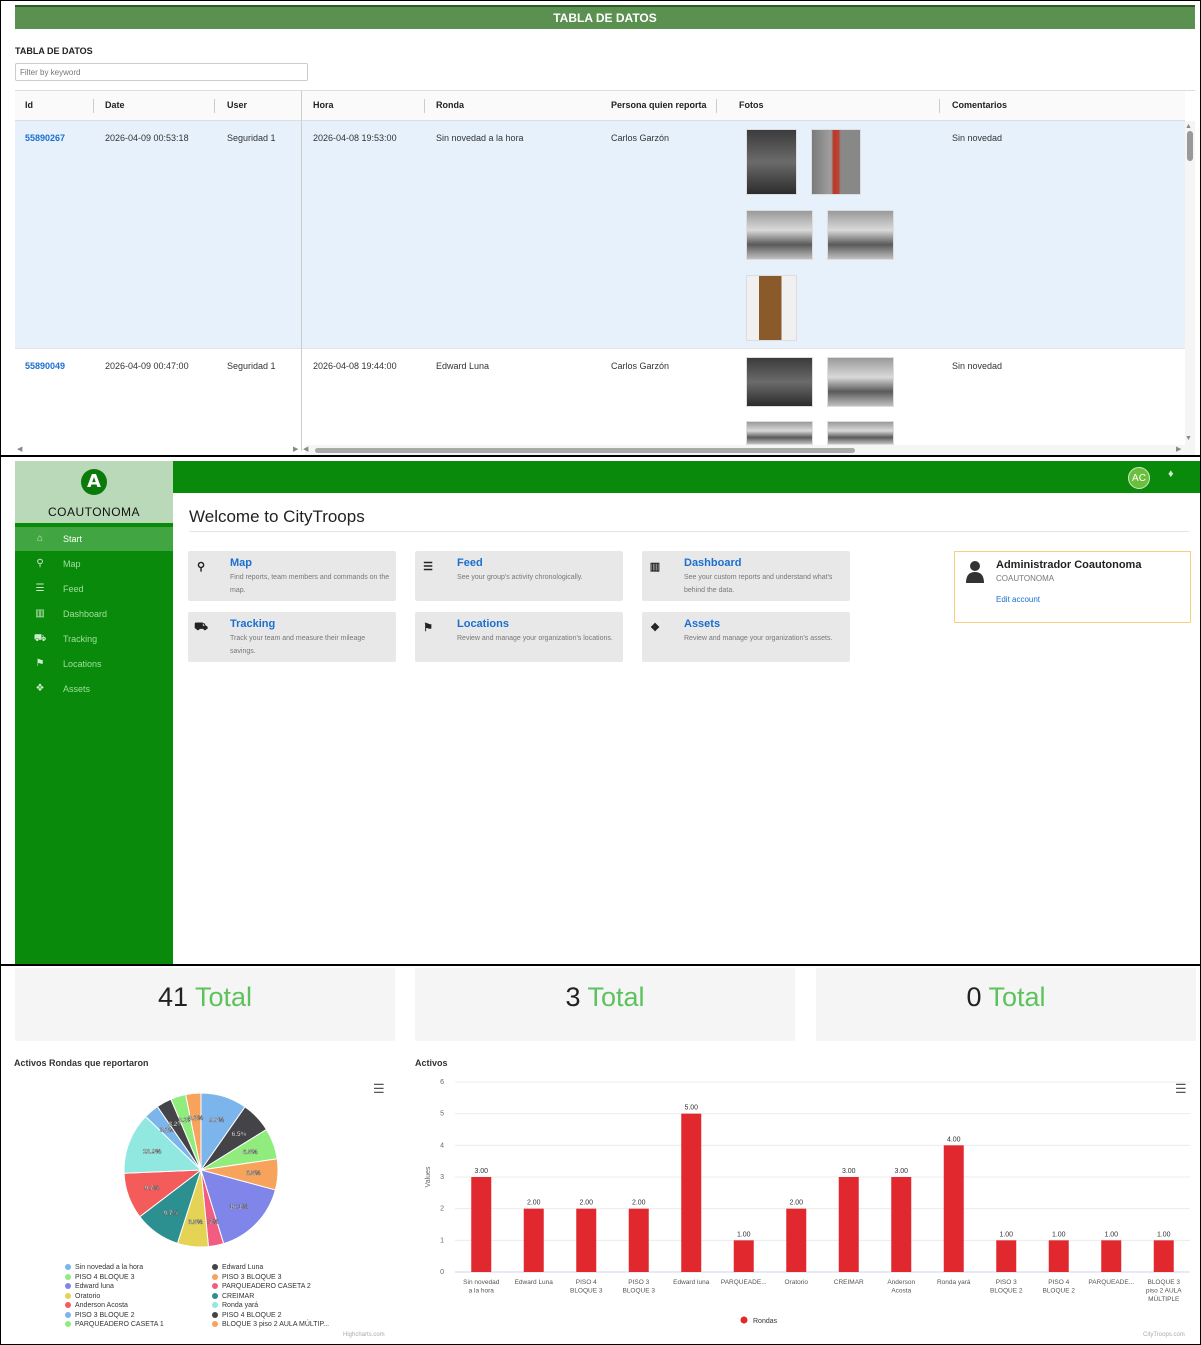  What do you see at coordinates (94, 614) in the screenshot?
I see `sidebar-item-dashboard: ▥ Dashboard` at bounding box center [94, 614].